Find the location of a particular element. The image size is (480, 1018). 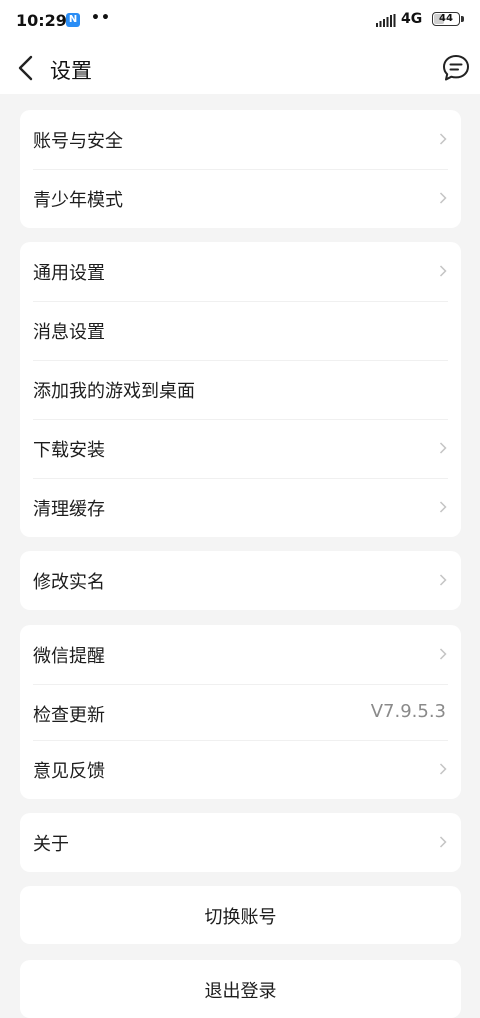

row-download-install: 下载安装 is located at coordinates (240, 448).